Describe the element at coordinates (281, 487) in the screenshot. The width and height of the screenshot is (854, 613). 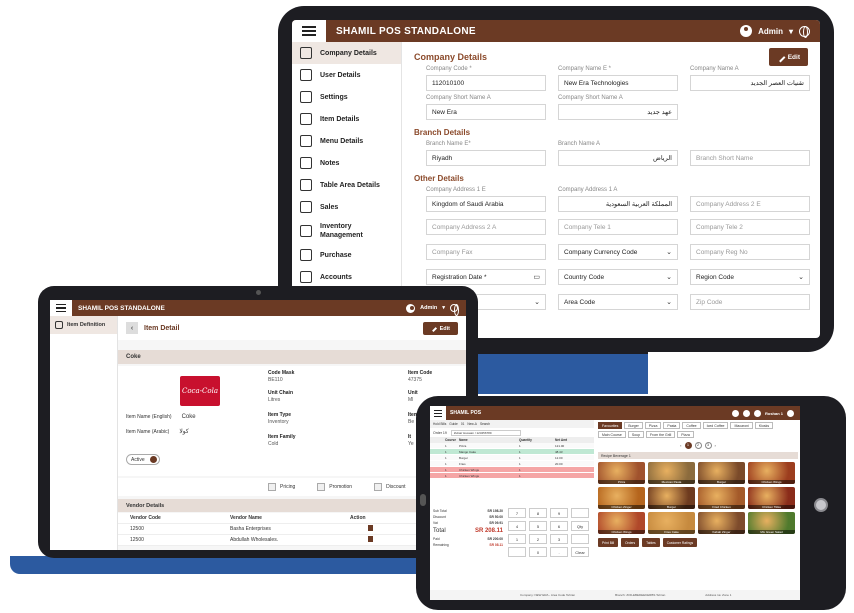
I see `pricing-checkbox: Pricing` at that location.